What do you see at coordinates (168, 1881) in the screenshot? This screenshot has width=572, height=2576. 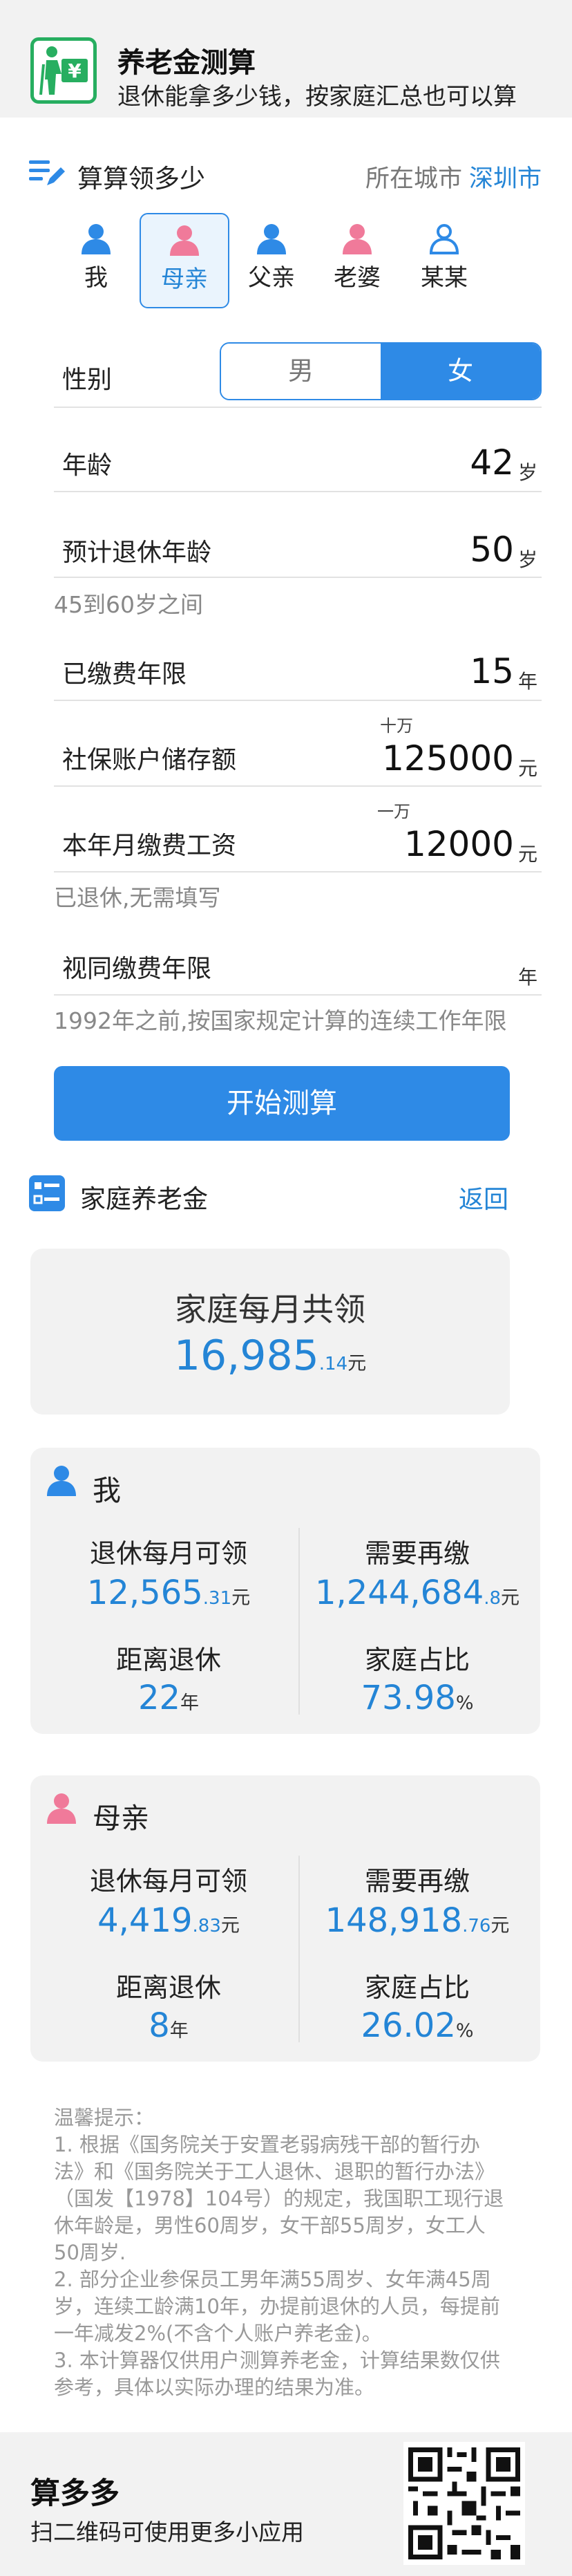 I see `monthly-label: 退休每月可领` at bounding box center [168, 1881].